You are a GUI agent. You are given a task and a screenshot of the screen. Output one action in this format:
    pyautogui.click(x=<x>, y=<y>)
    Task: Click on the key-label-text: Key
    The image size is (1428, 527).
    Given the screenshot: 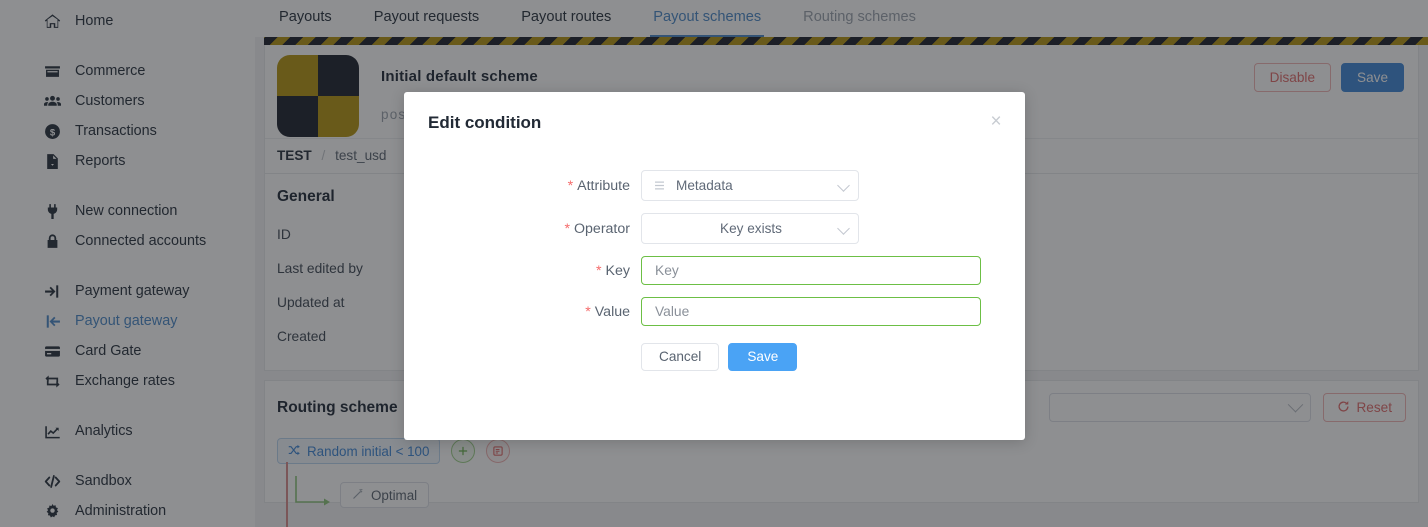 What is the action you would take?
    pyautogui.click(x=617, y=270)
    